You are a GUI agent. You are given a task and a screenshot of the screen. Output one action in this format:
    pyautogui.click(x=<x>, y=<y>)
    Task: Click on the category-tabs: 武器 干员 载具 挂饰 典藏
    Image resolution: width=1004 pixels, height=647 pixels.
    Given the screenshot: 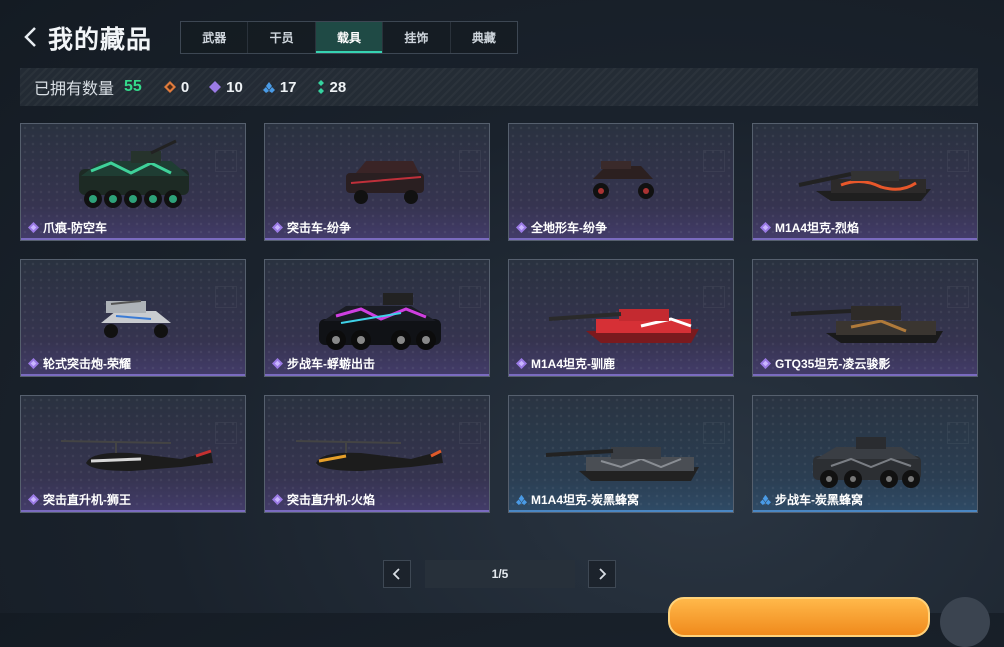 What is the action you would take?
    pyautogui.click(x=349, y=37)
    